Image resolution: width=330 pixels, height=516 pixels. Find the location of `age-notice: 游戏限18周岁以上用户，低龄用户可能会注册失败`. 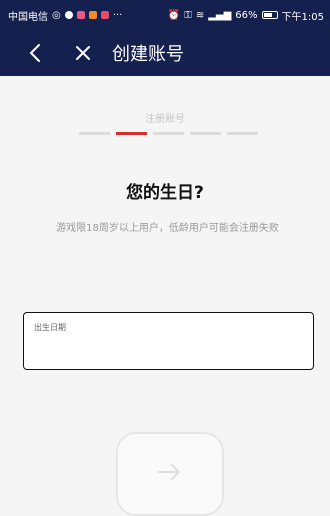

age-notice: 游戏限18周岁以上用户，低龄用户可能会注册失败 is located at coordinates (167, 228).